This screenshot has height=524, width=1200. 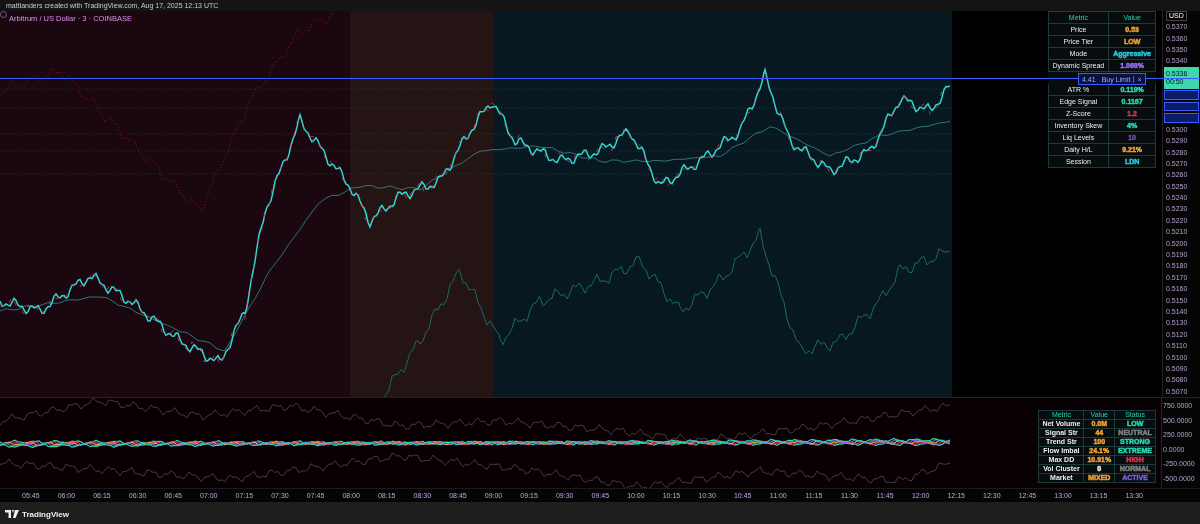 I want to click on logo-icon, so click(x=12, y=514).